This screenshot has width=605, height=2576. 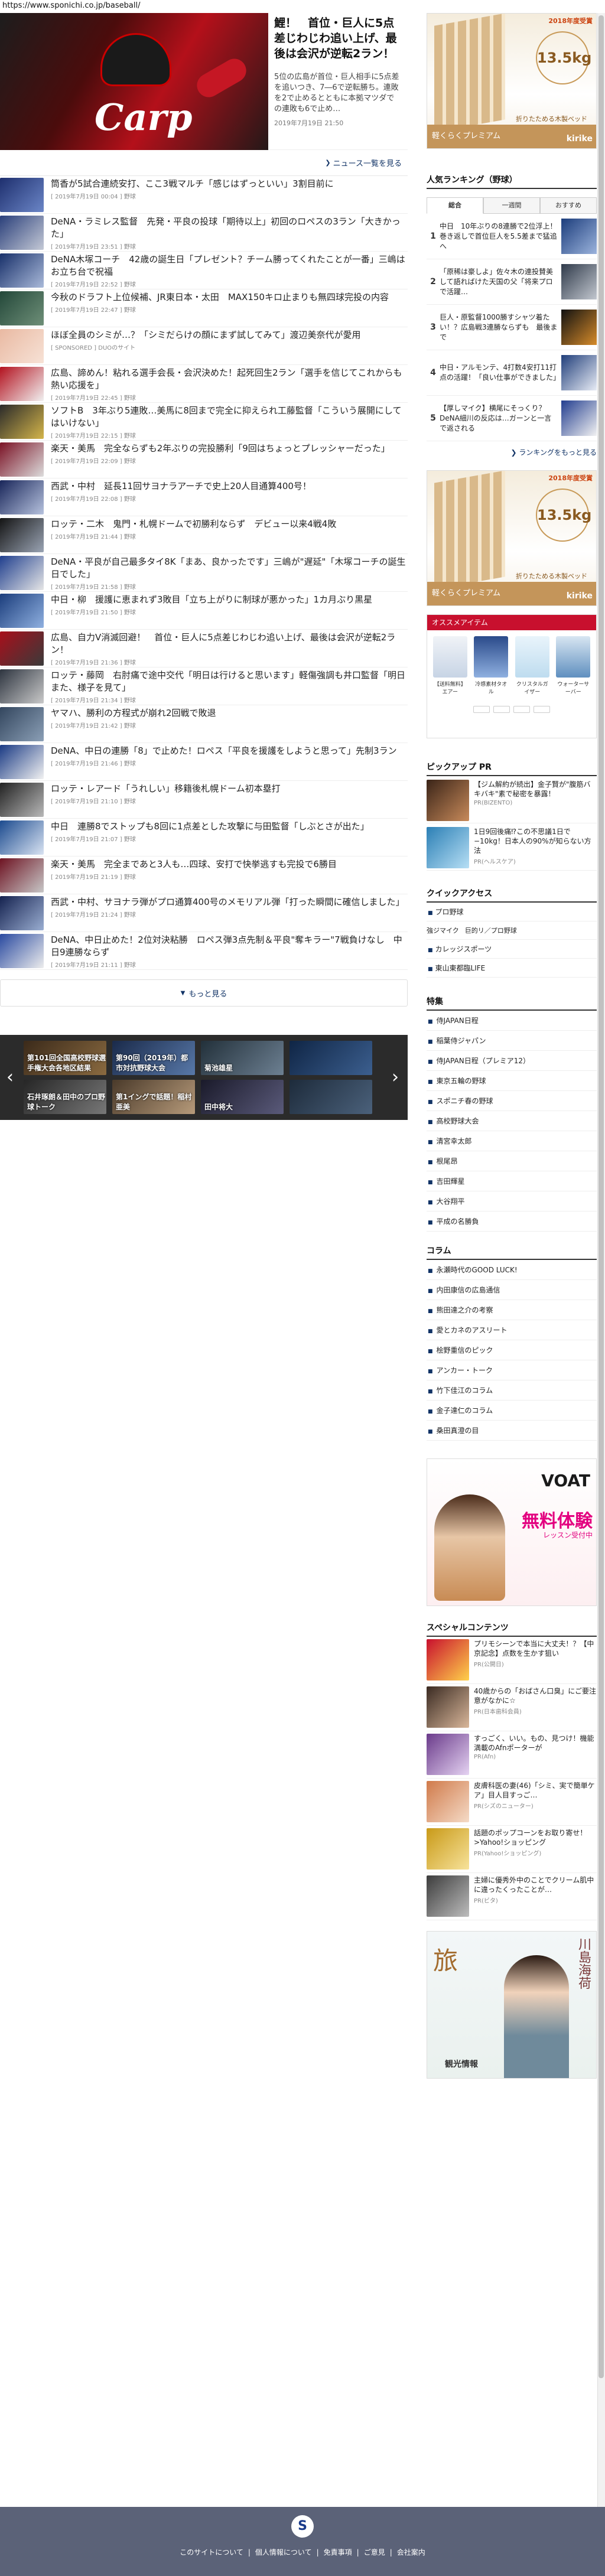 What do you see at coordinates (601, 1196) in the screenshot?
I see `scrollbar-thumb` at bounding box center [601, 1196].